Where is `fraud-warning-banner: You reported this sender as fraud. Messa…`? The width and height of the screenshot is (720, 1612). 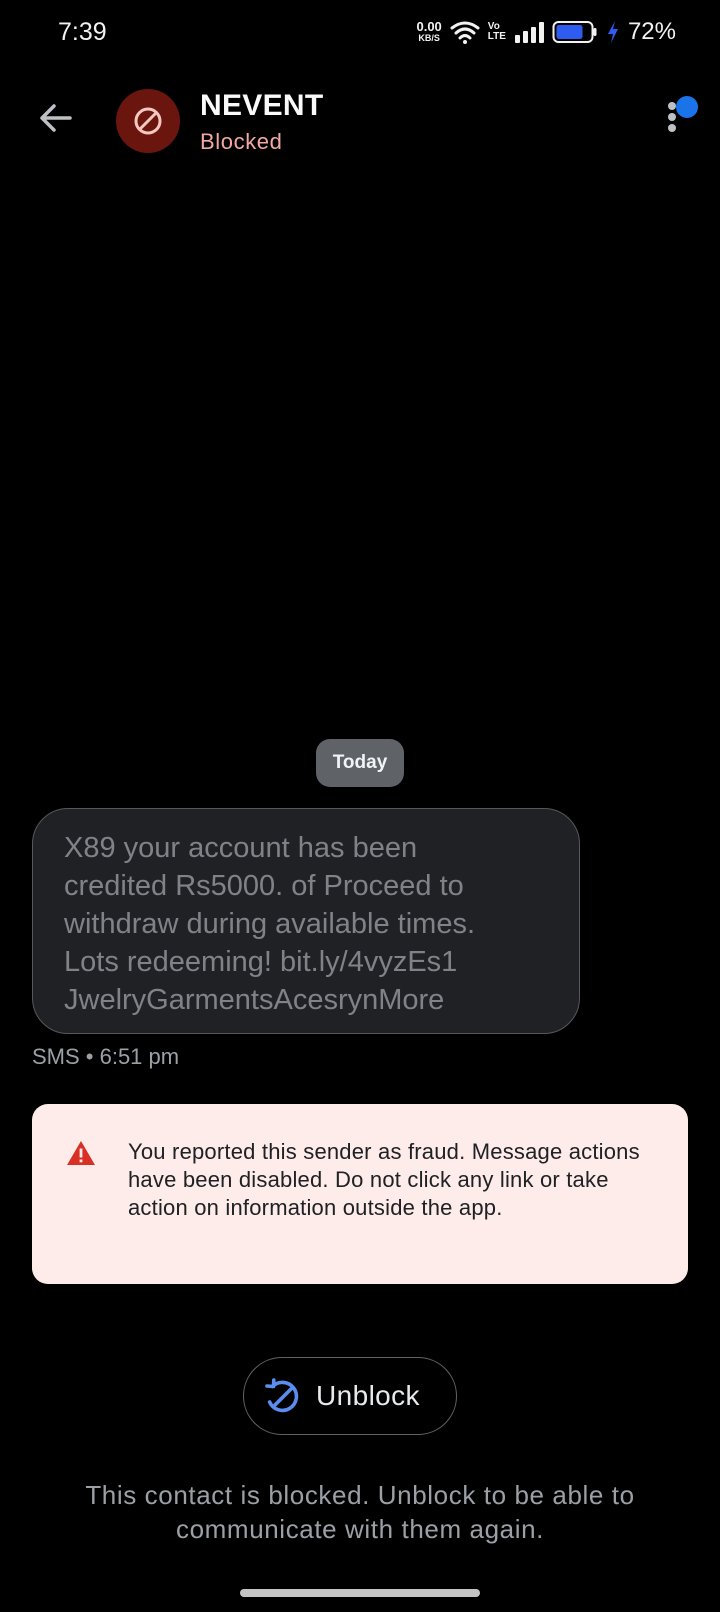 fraud-warning-banner: You reported this sender as fraud. Messa… is located at coordinates (360, 1194).